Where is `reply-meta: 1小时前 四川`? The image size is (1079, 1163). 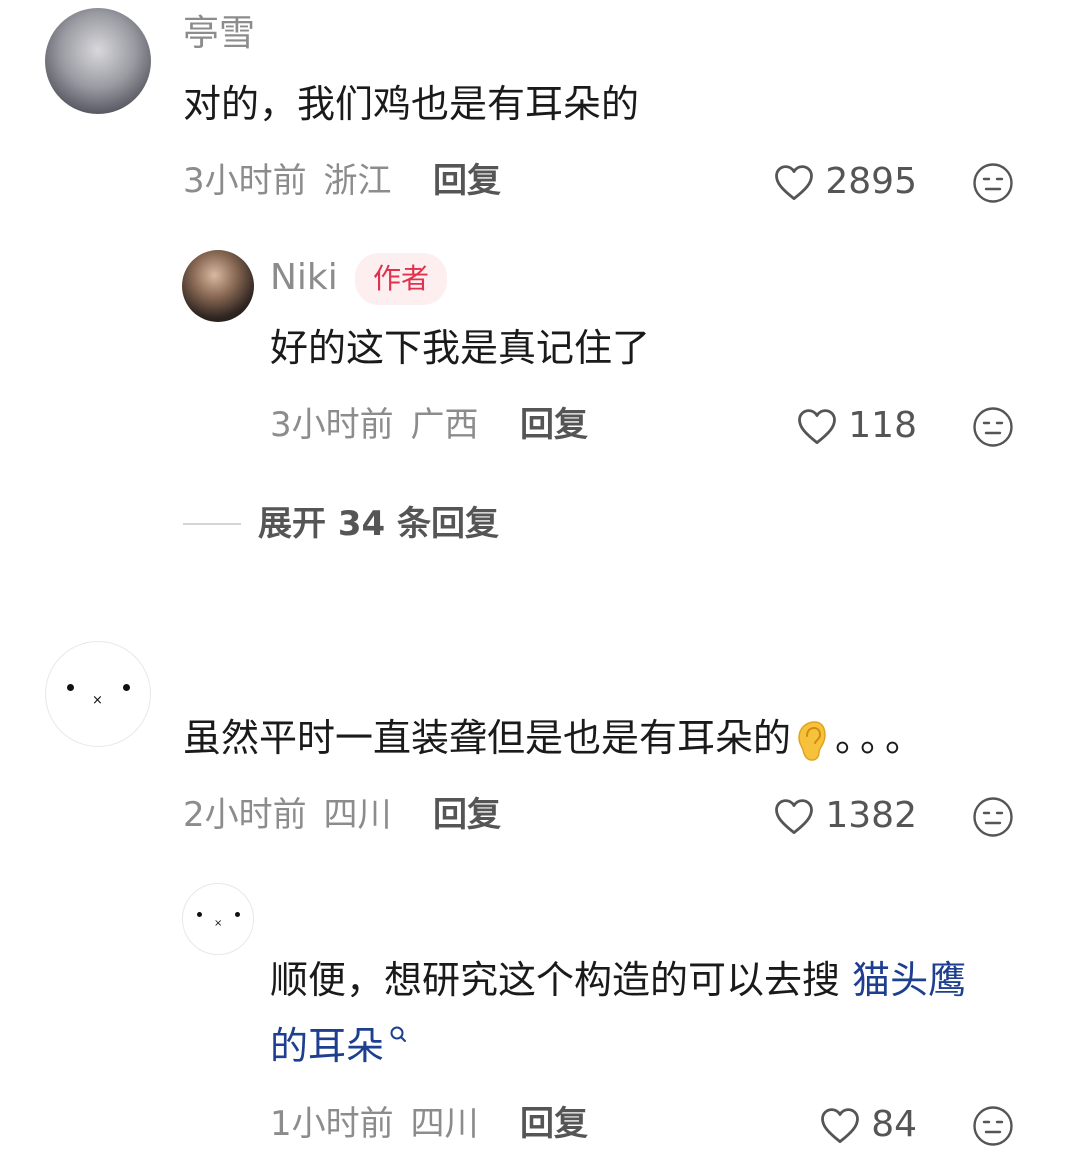
reply-meta: 1小时前 四川 is located at coordinates (374, 1124).